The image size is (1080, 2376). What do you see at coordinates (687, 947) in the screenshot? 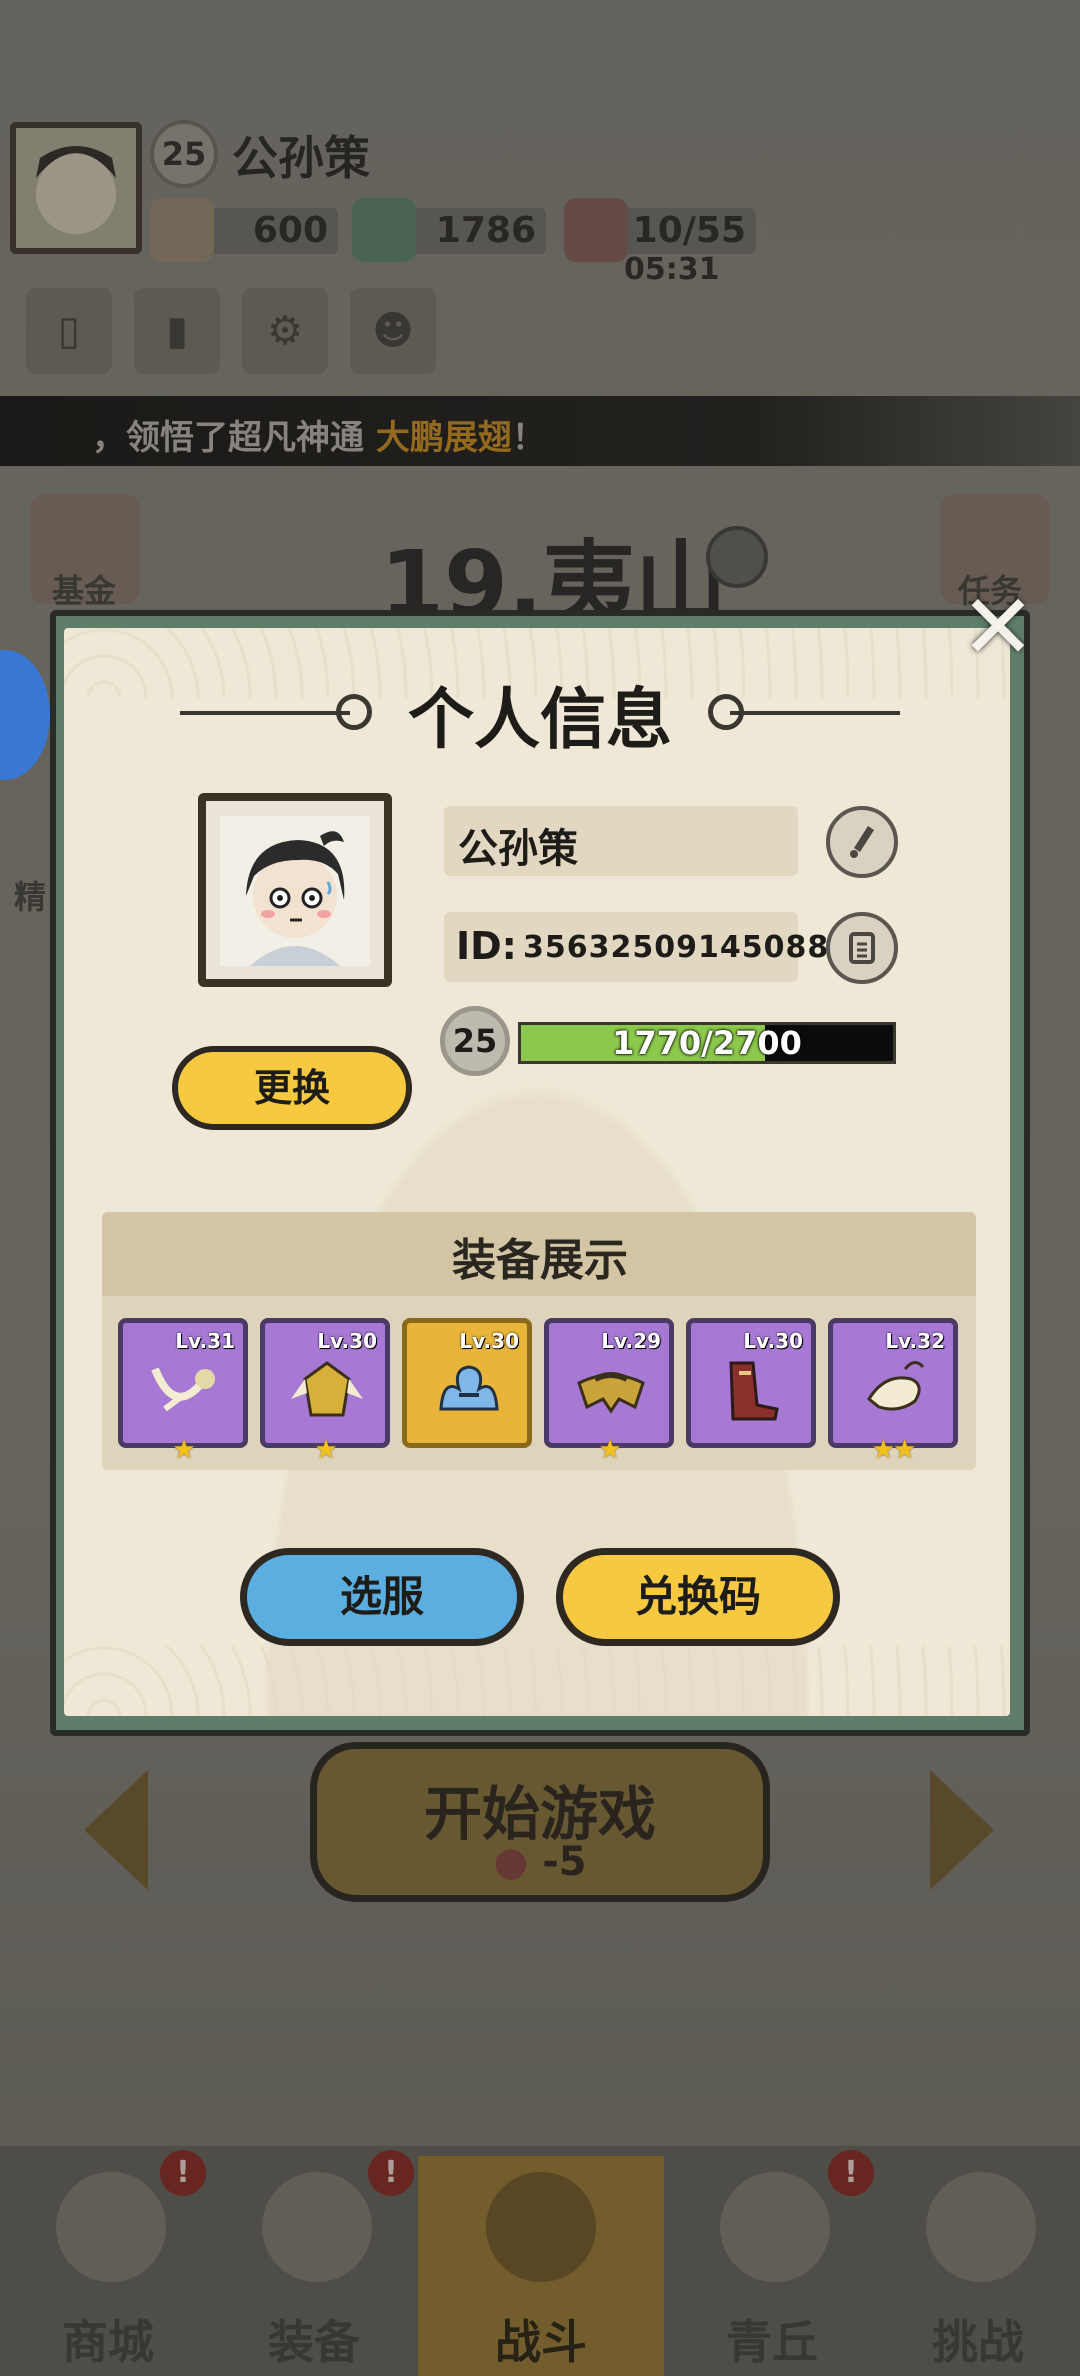
I see `id-value: 356325091450880` at bounding box center [687, 947].